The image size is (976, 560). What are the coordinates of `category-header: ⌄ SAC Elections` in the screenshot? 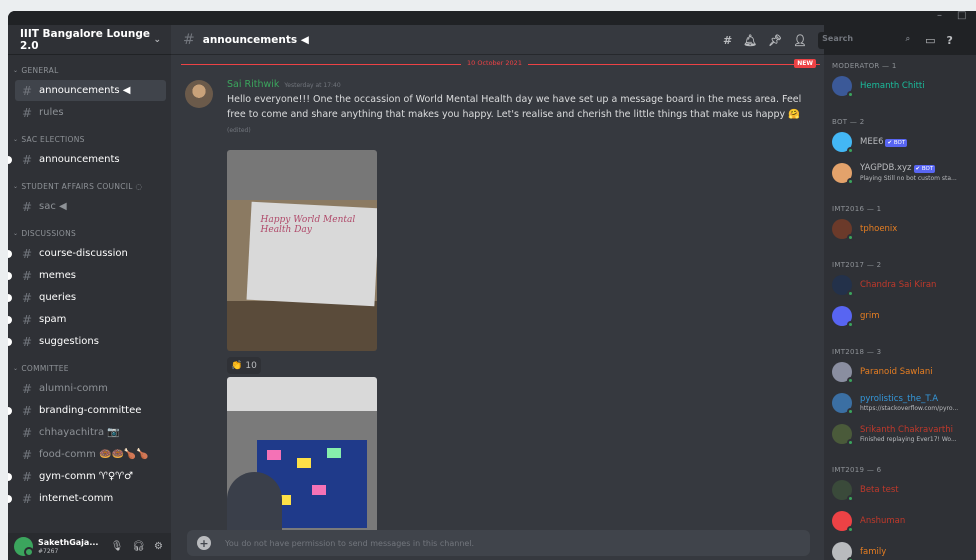 It's located at (89, 139).